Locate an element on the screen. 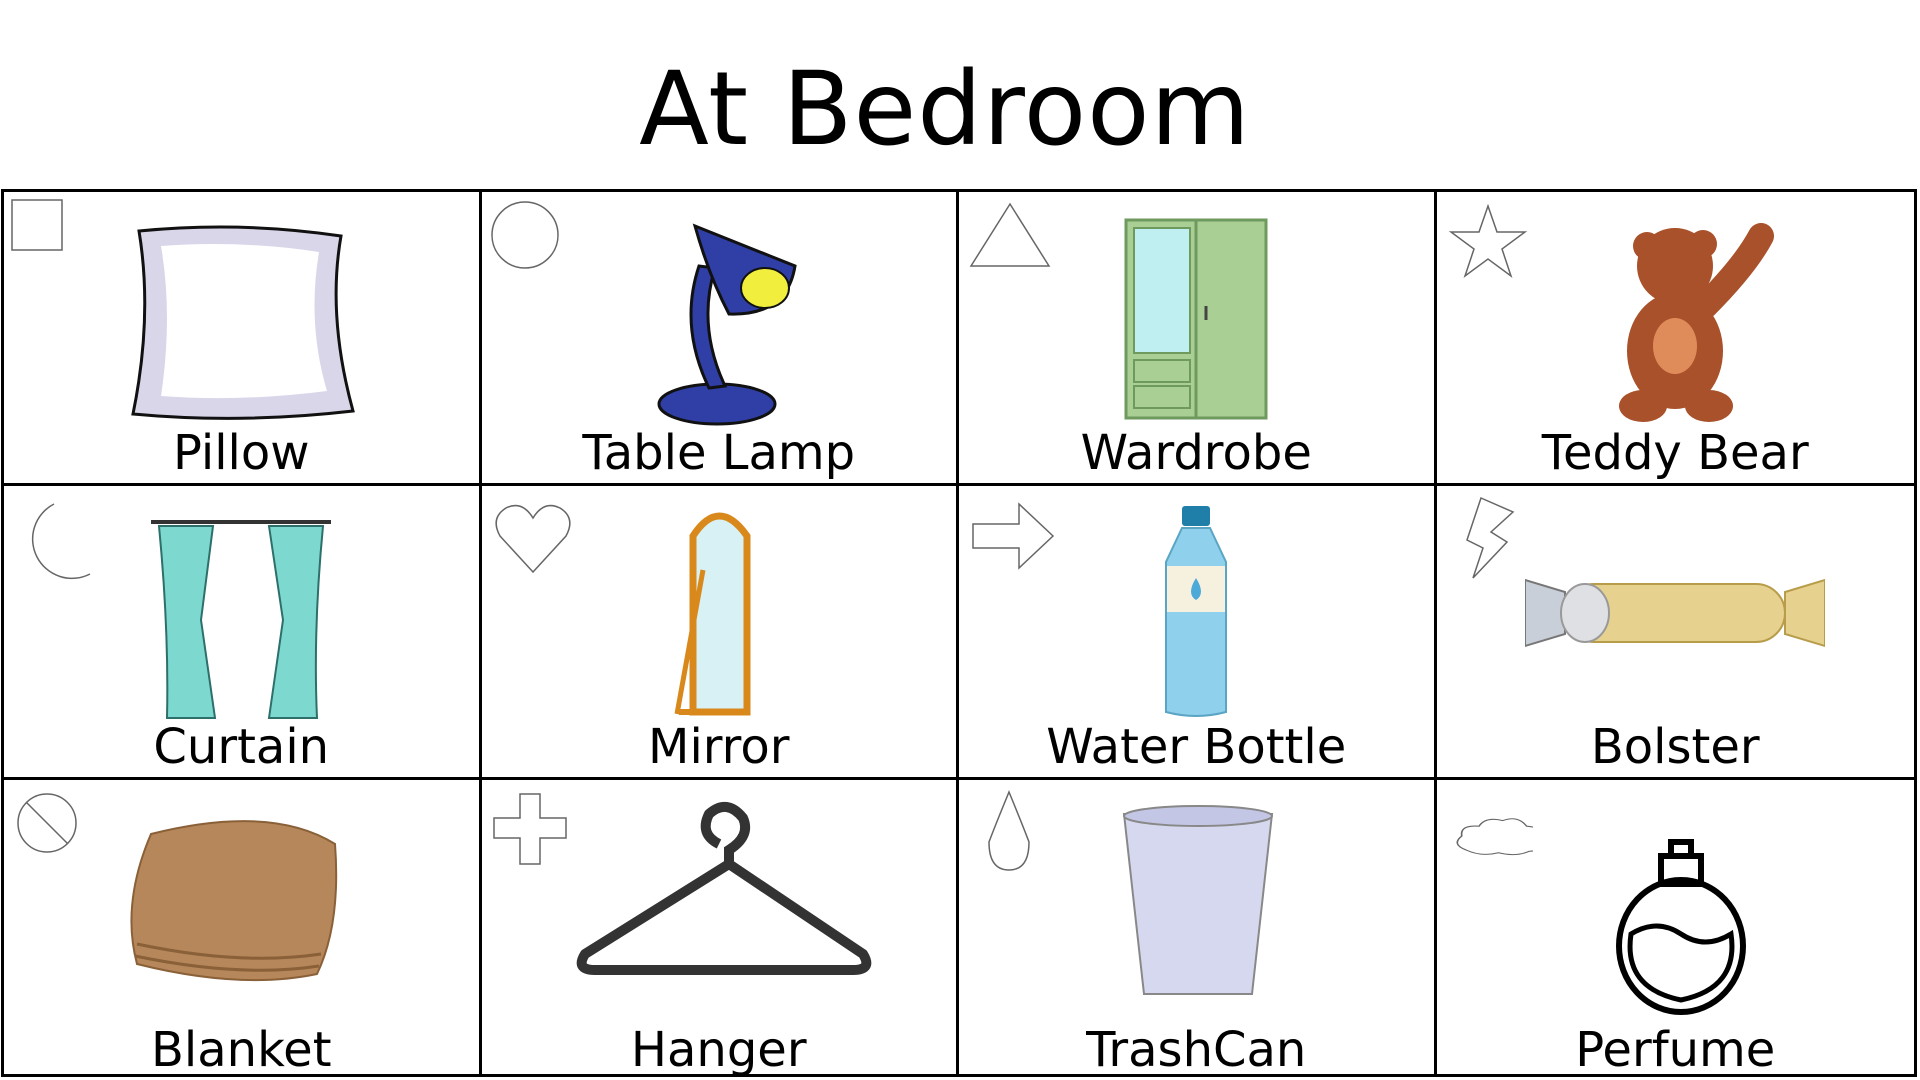  heart-icon is located at coordinates (532, 539).